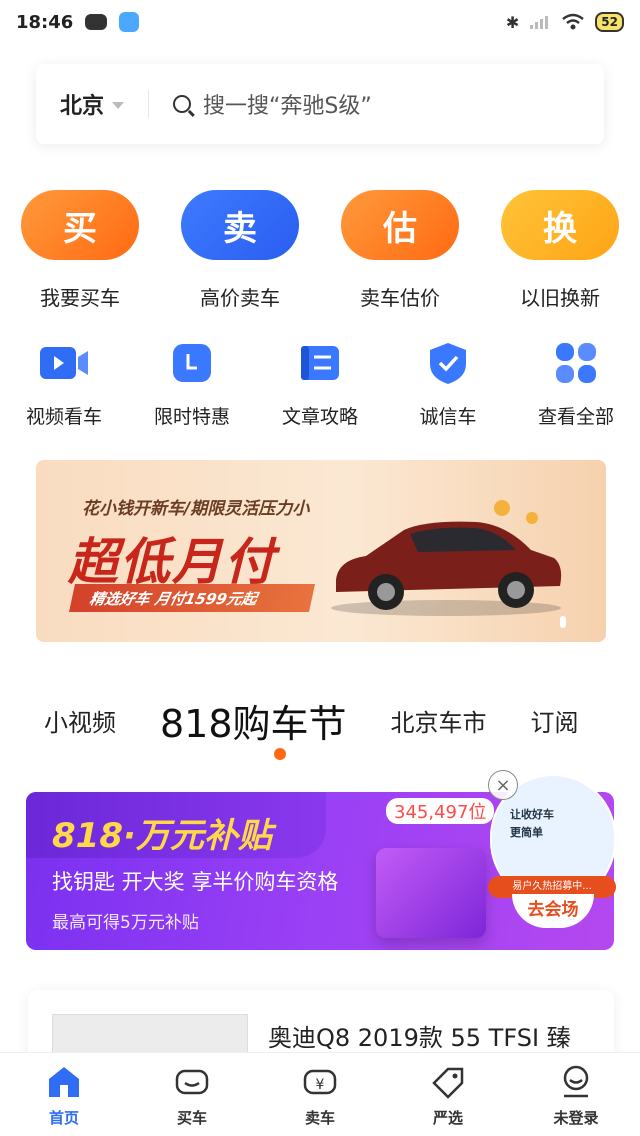 The image size is (640, 1136). I want to click on primary-actions: 买 我要买车 卖 高价卖车 估 卖车估价 换 以旧换新, so click(320, 250).